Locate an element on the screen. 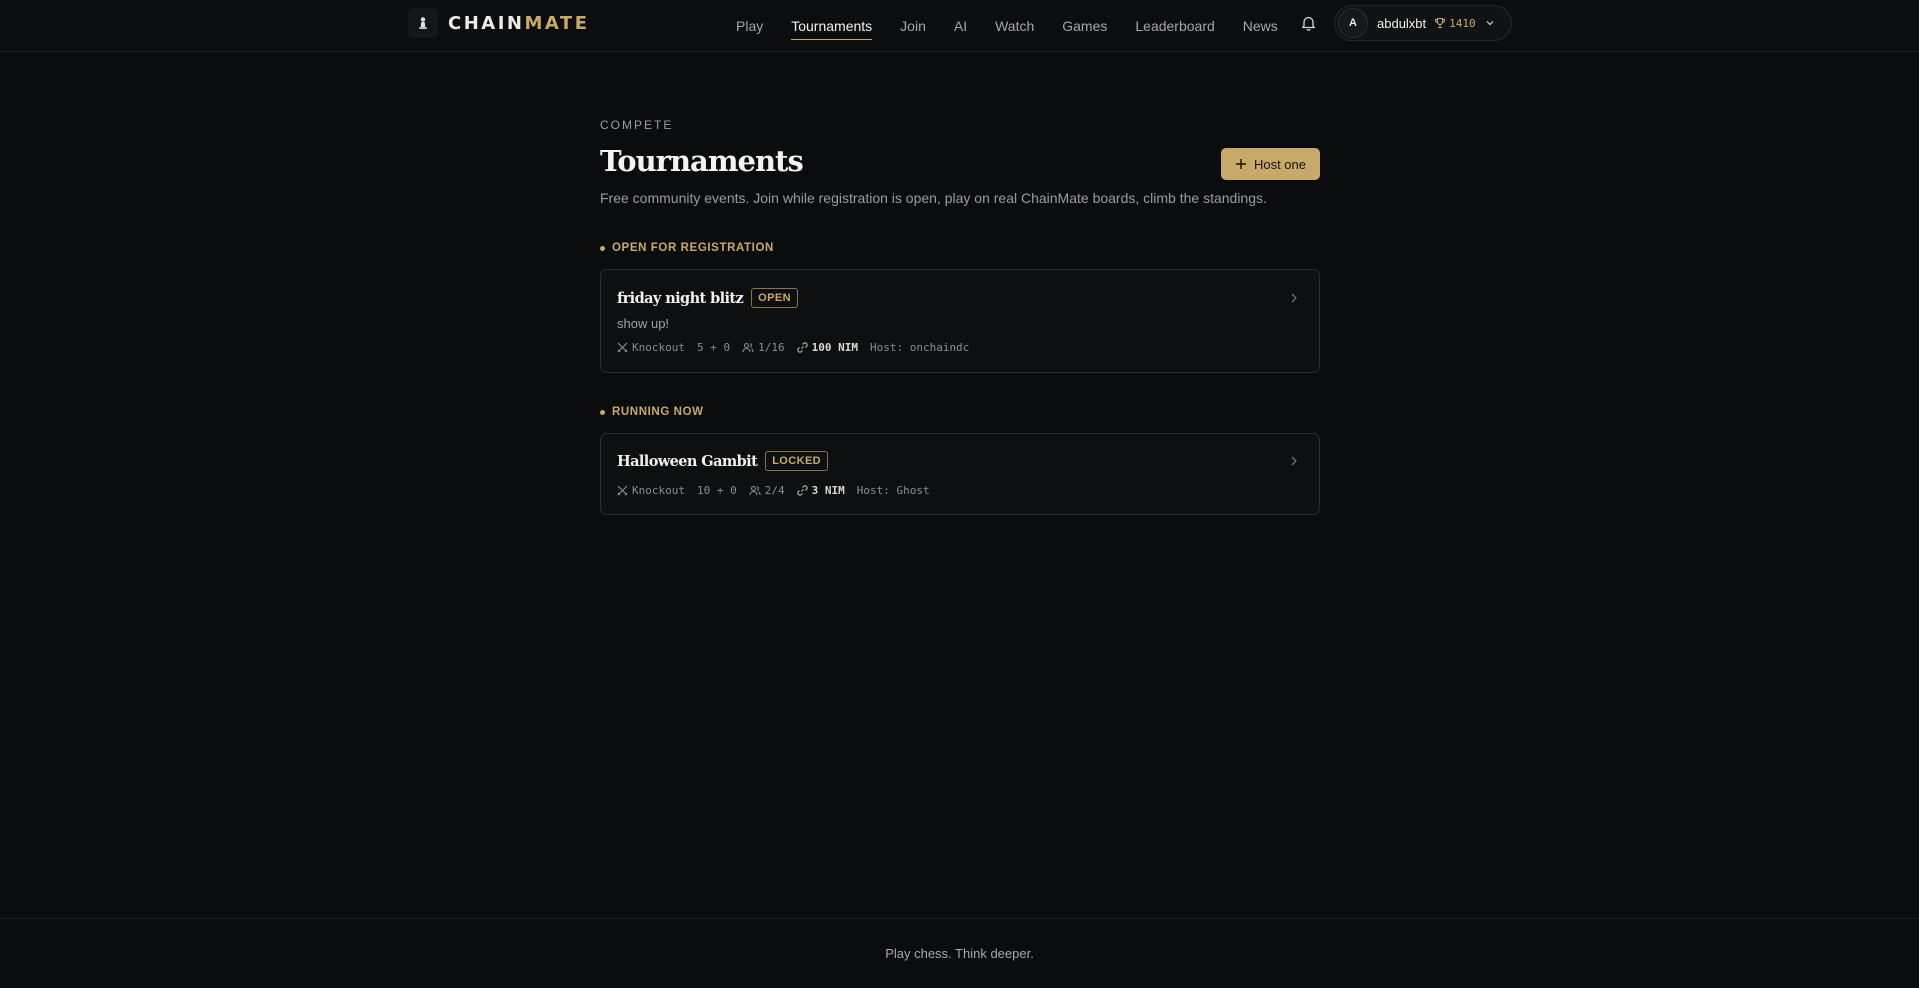 The height and width of the screenshot is (988, 1919). tournament-host: Host: Ghost is located at coordinates (893, 490).